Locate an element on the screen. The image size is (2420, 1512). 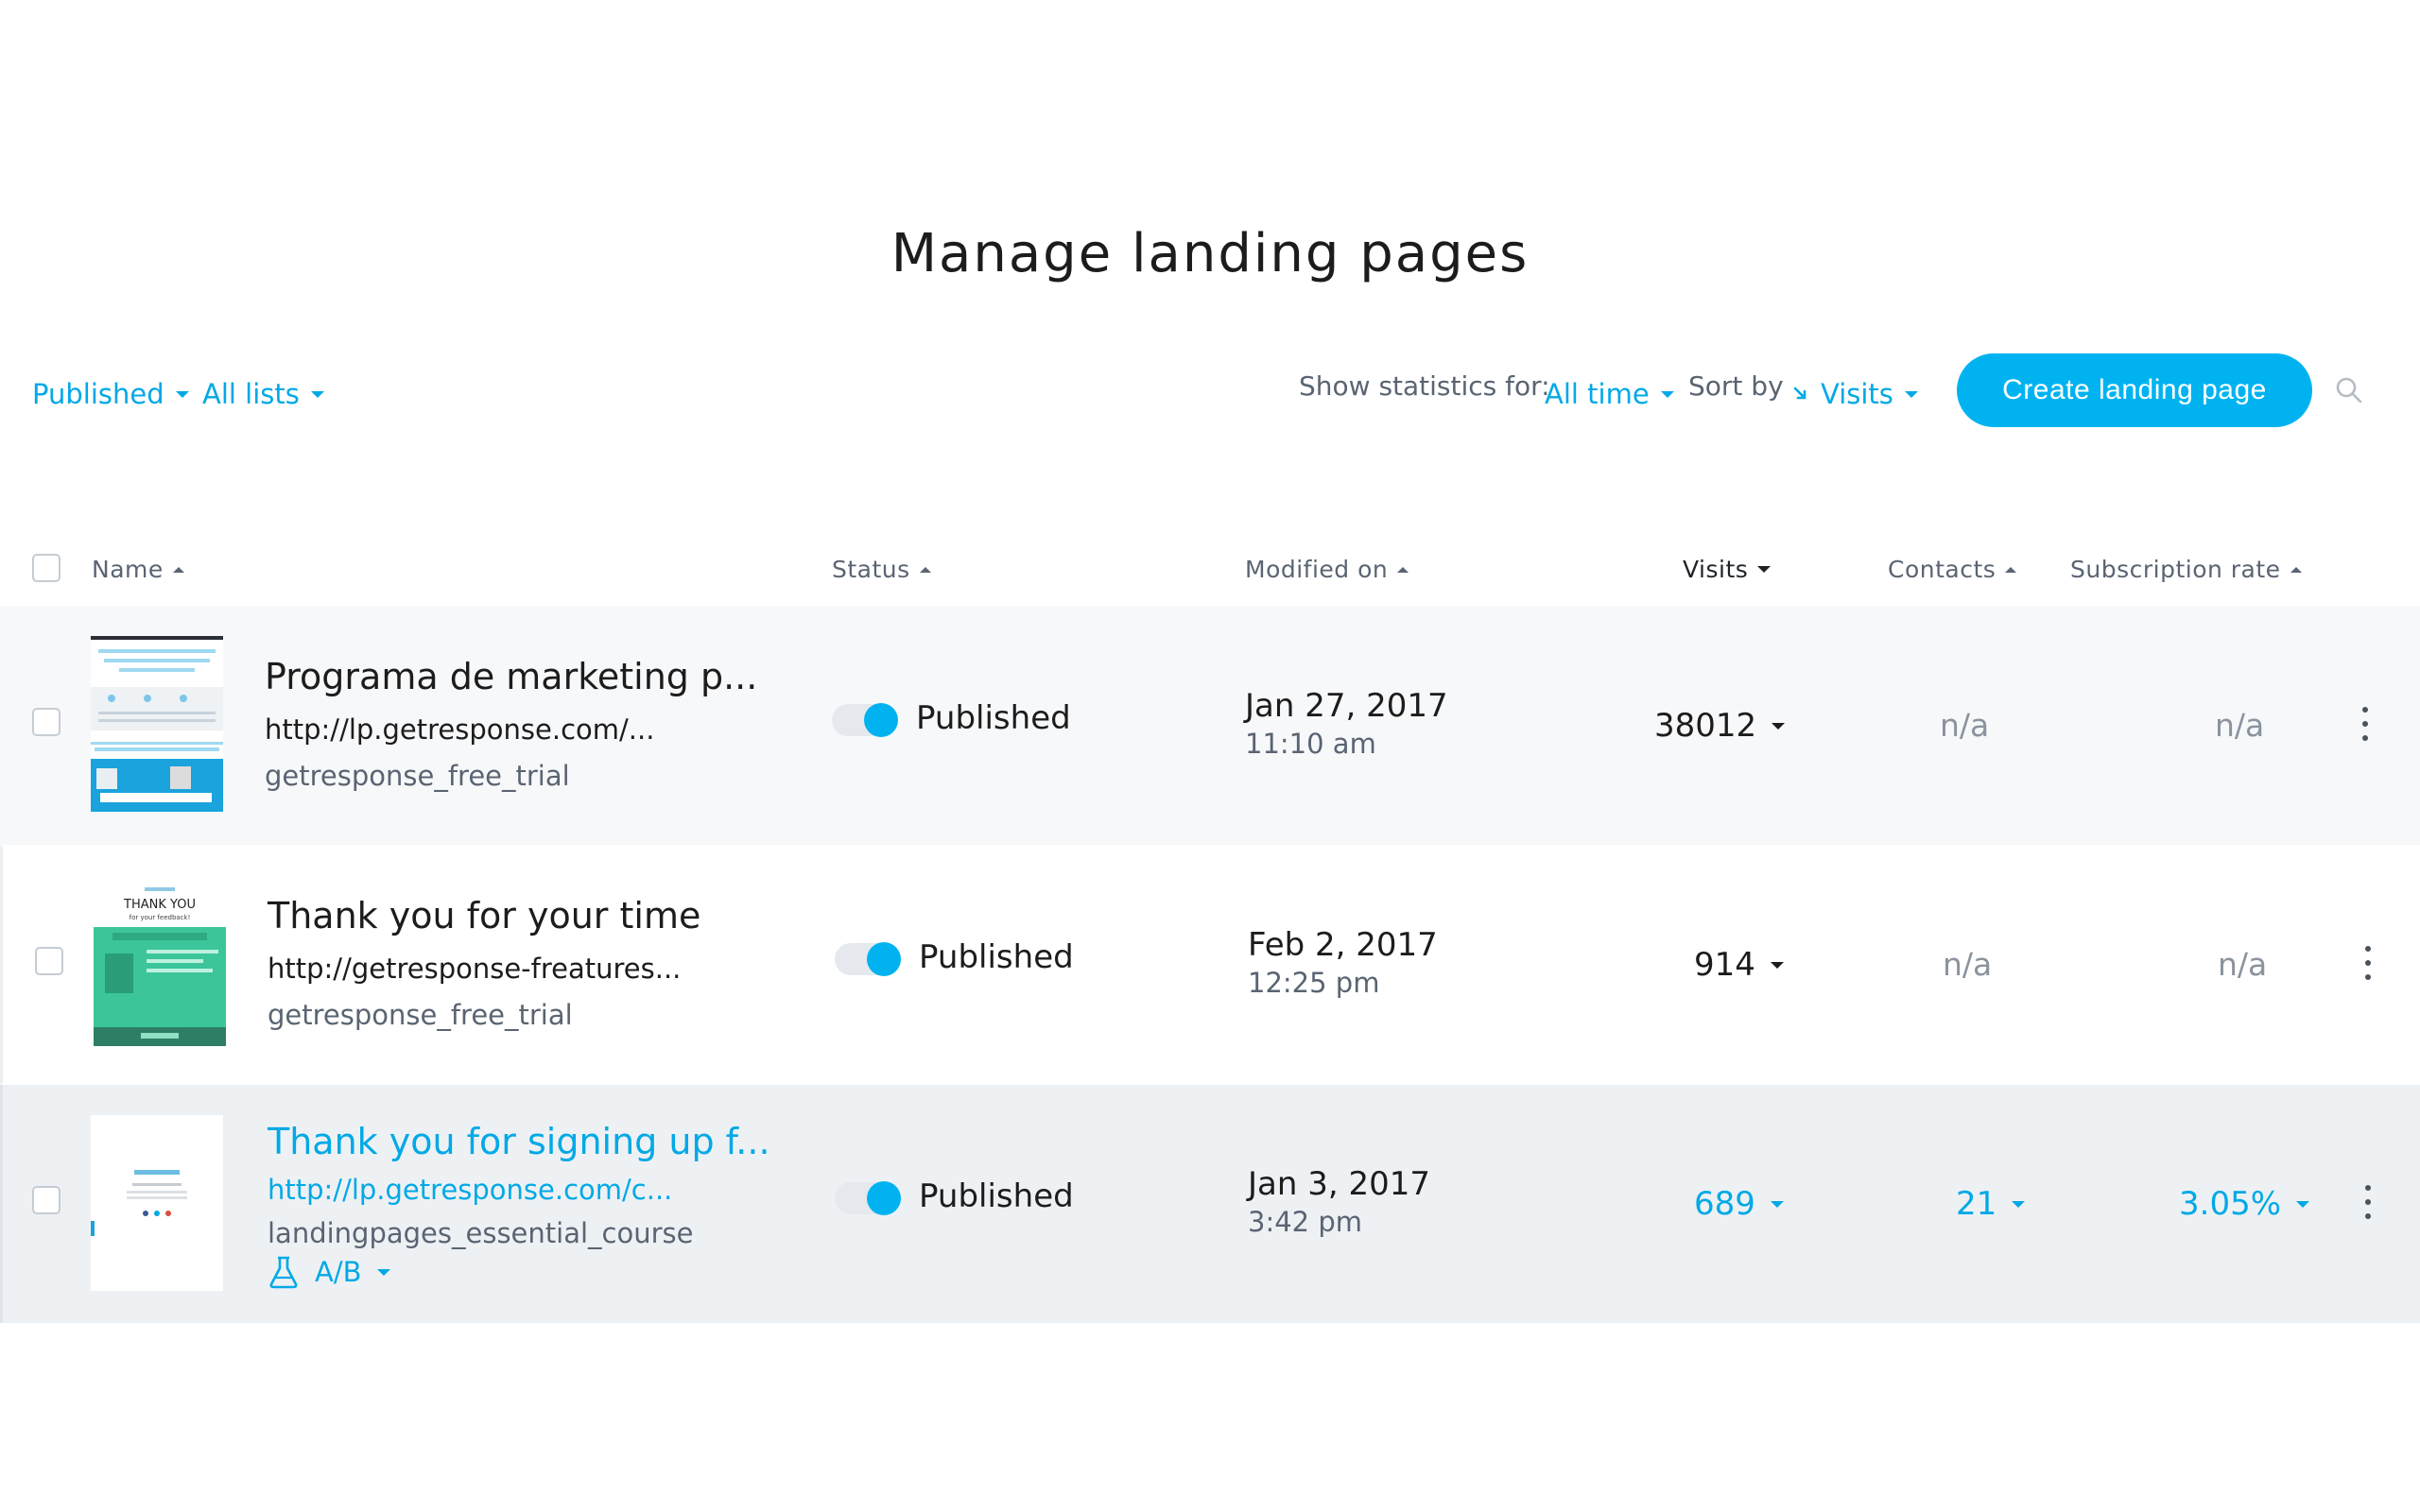
ab-test-dropdown: A/B is located at coordinates (329, 1272).